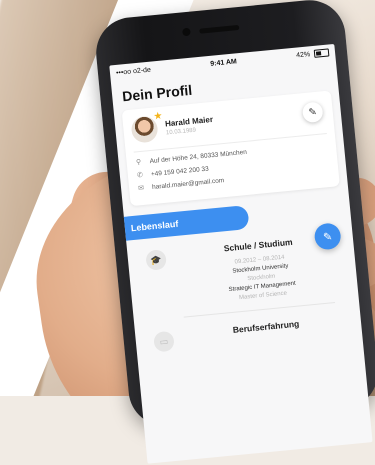 The image size is (375, 465). I want to click on phone-icon: ✆, so click(140, 175).